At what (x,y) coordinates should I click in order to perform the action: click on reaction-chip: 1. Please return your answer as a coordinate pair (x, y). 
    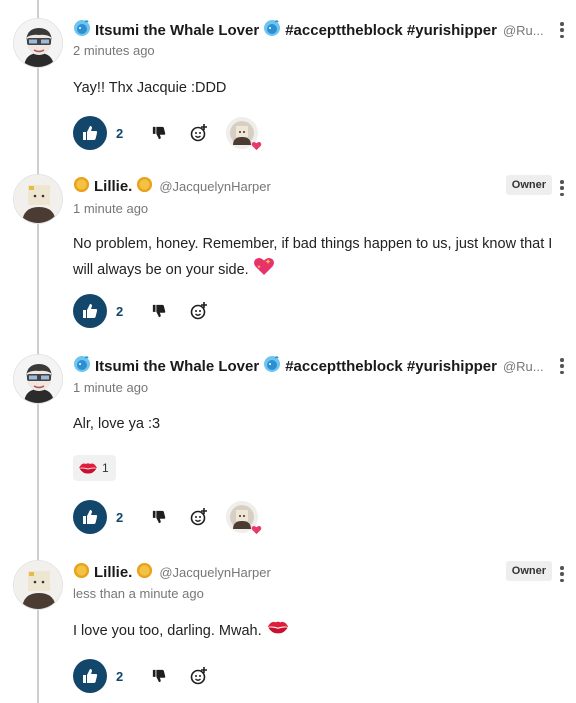
    Looking at the image, I should click on (94, 468).